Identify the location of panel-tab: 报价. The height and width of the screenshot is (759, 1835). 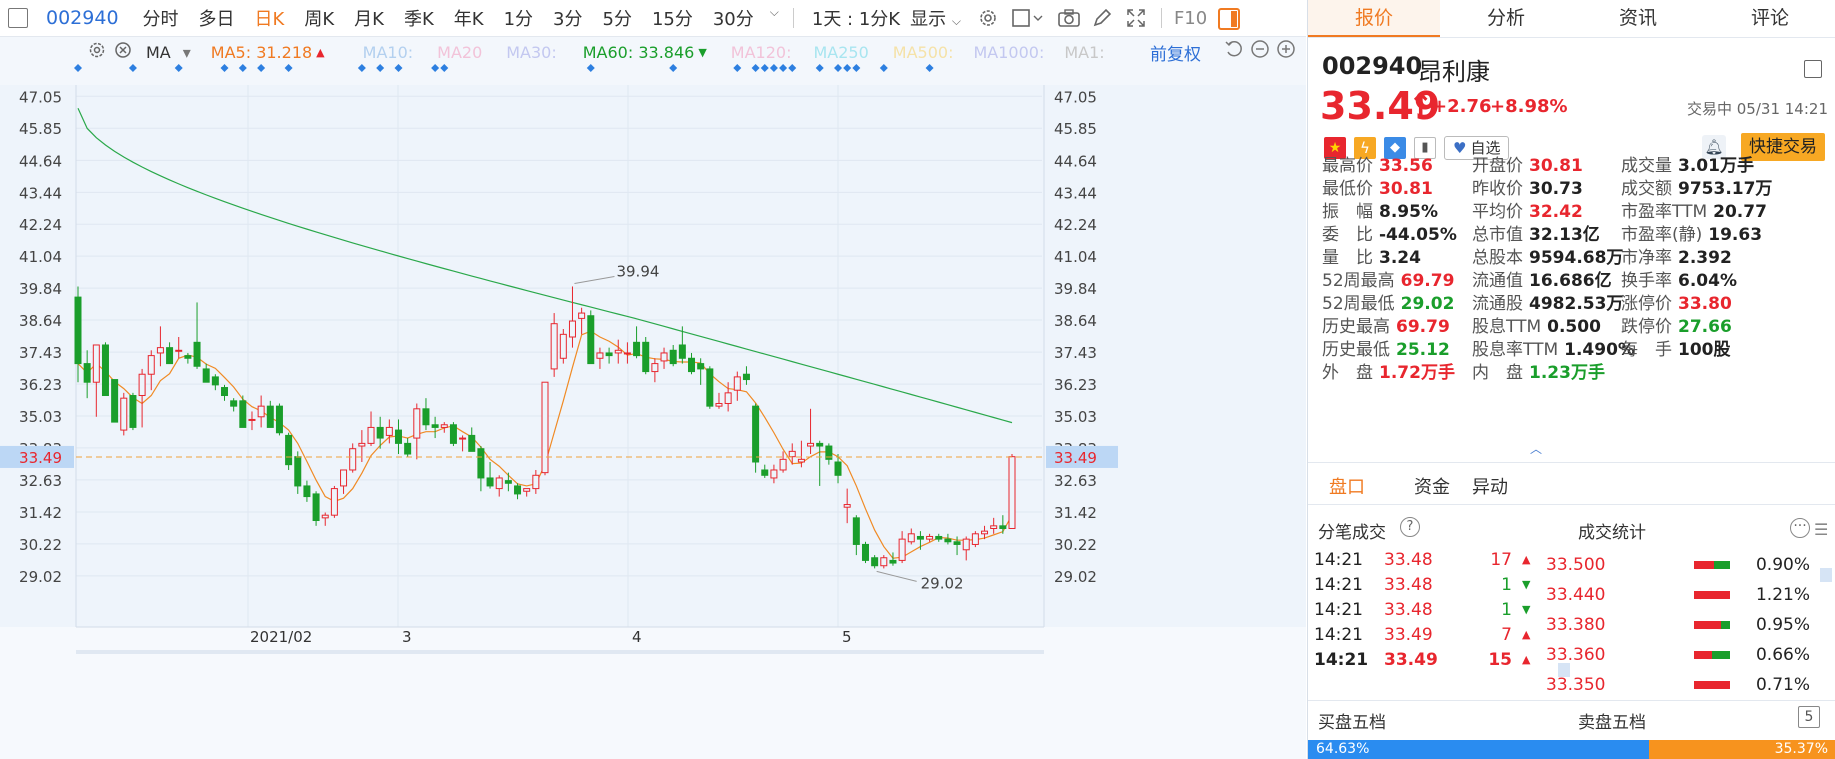
(1374, 18).